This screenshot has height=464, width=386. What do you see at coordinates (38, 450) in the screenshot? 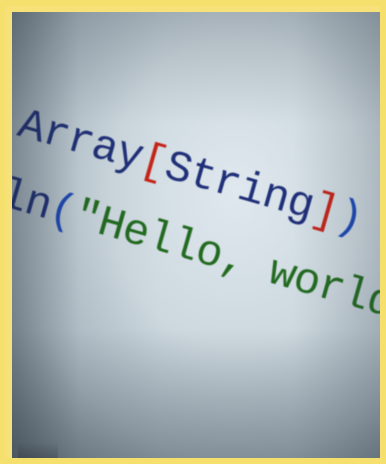
I see `bottom-shadow` at bounding box center [38, 450].